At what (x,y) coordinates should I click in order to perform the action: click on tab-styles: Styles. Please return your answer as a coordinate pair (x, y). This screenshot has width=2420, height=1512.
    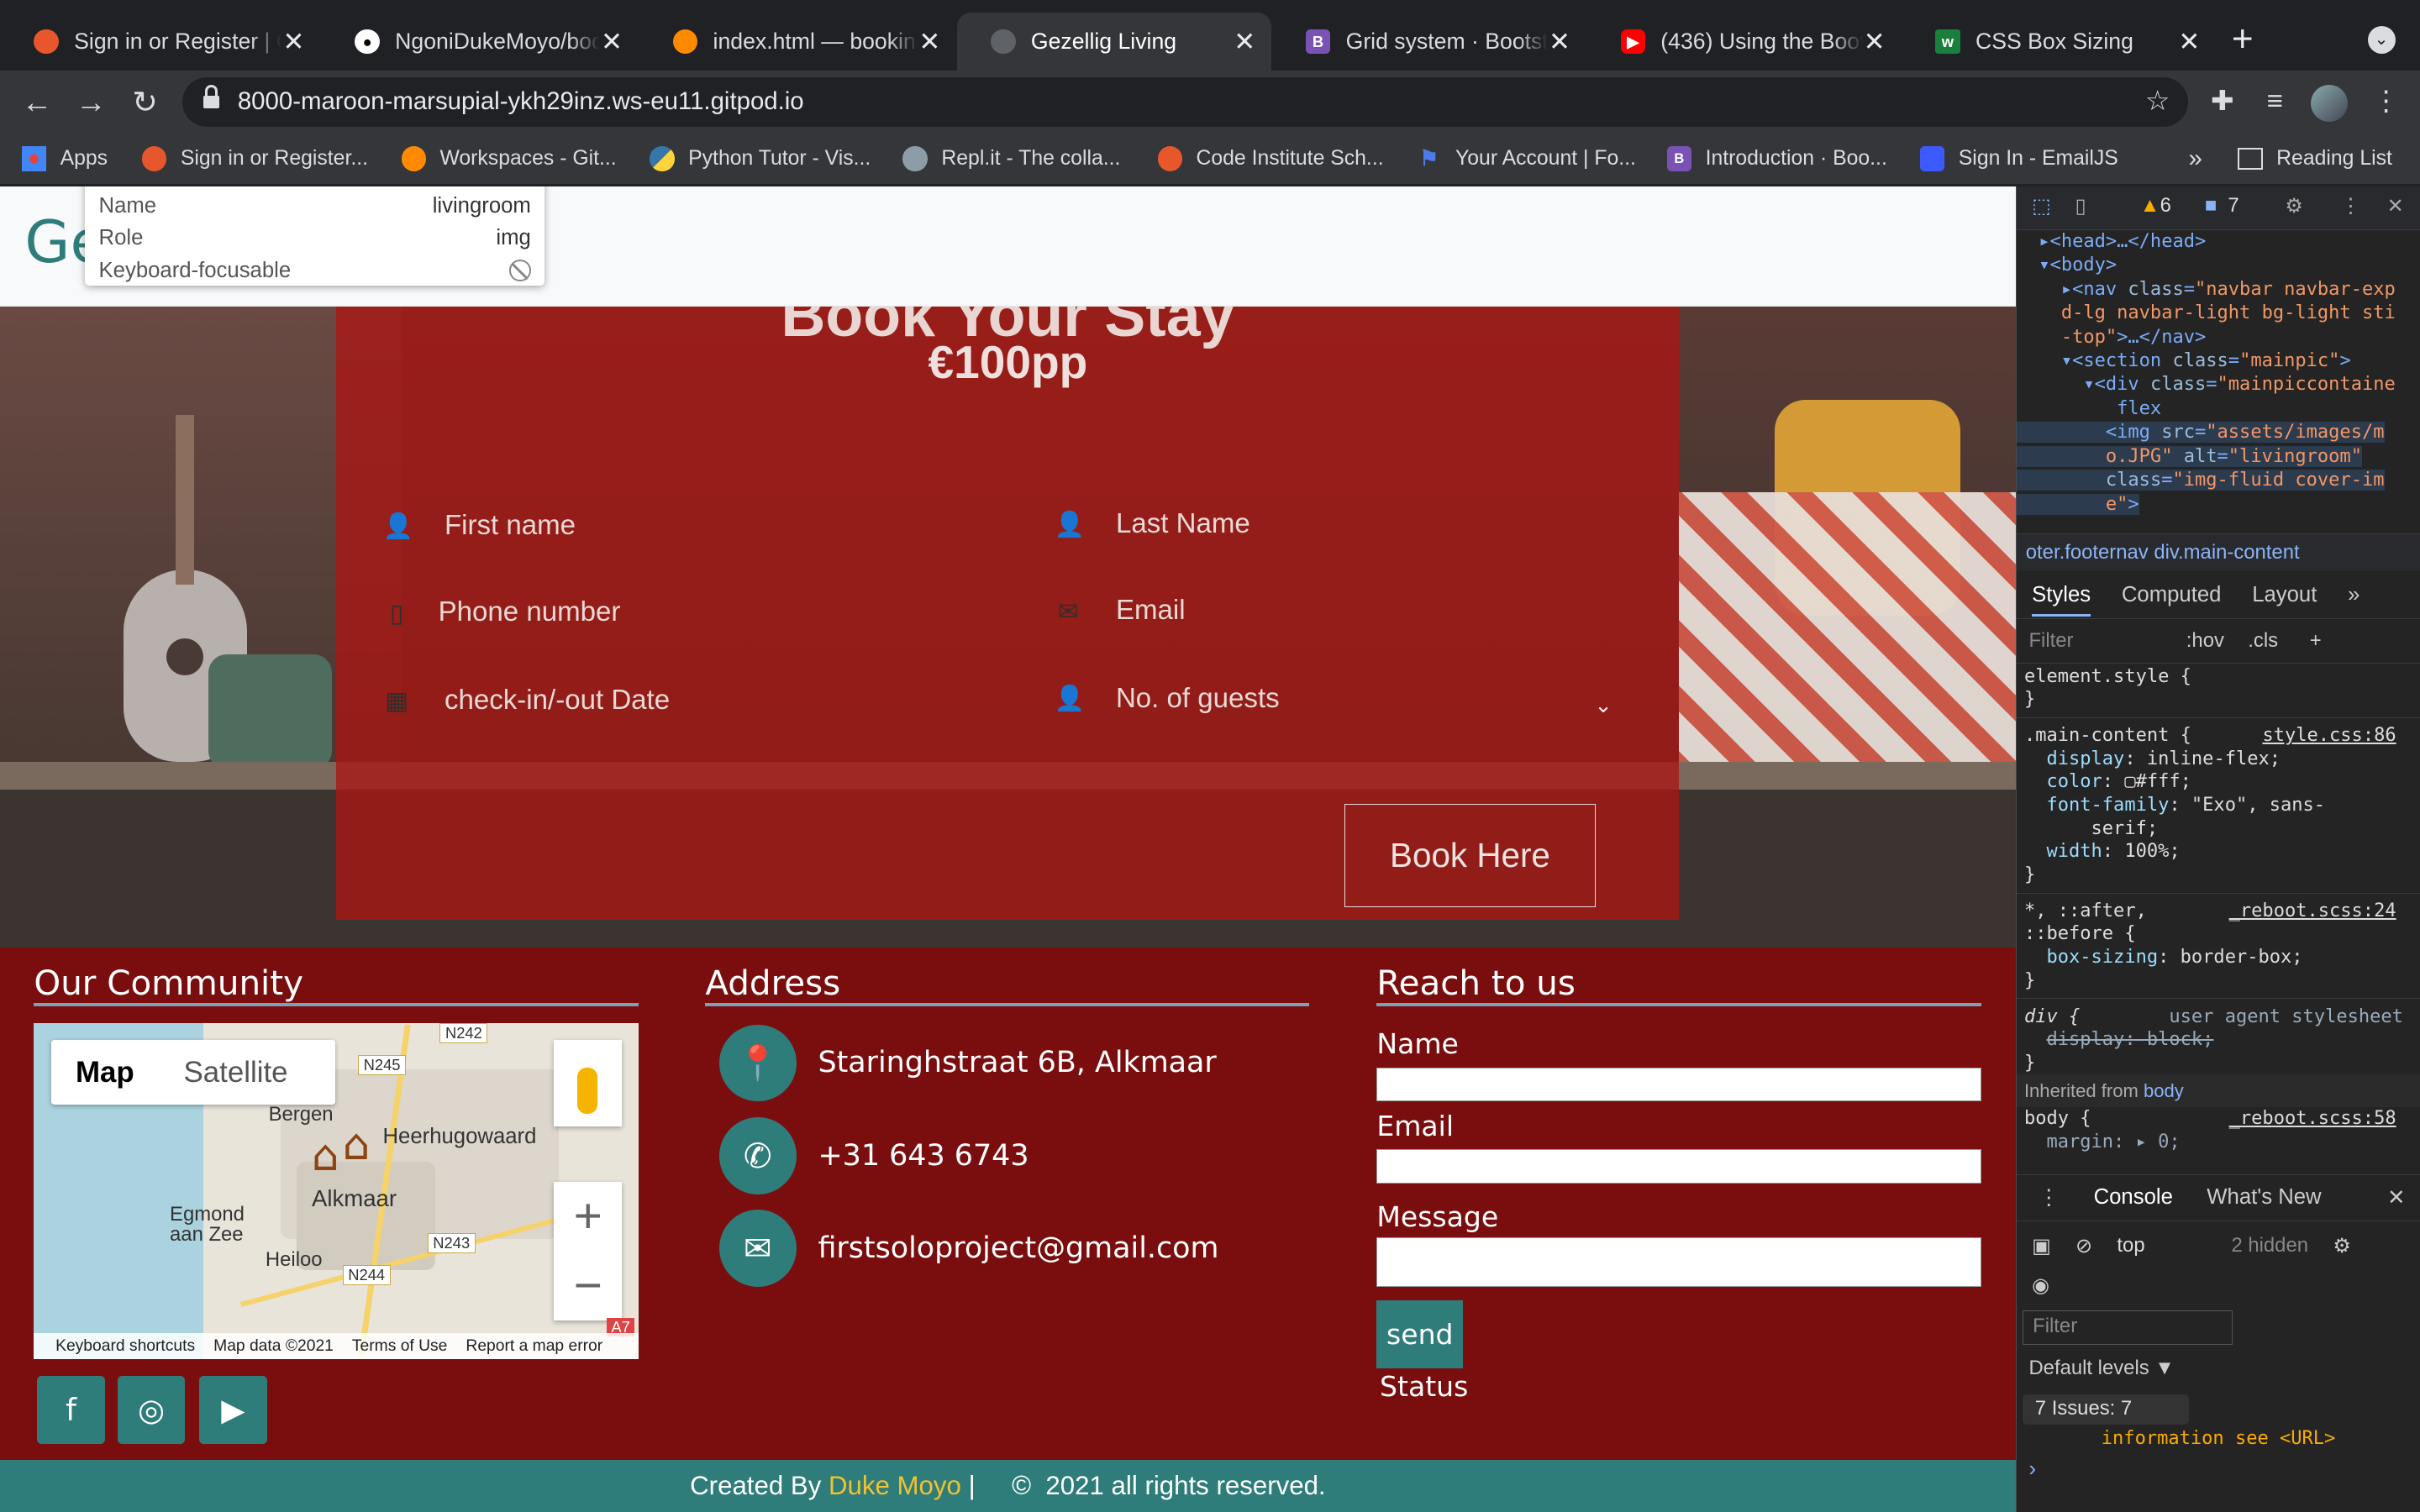
    Looking at the image, I should click on (2061, 600).